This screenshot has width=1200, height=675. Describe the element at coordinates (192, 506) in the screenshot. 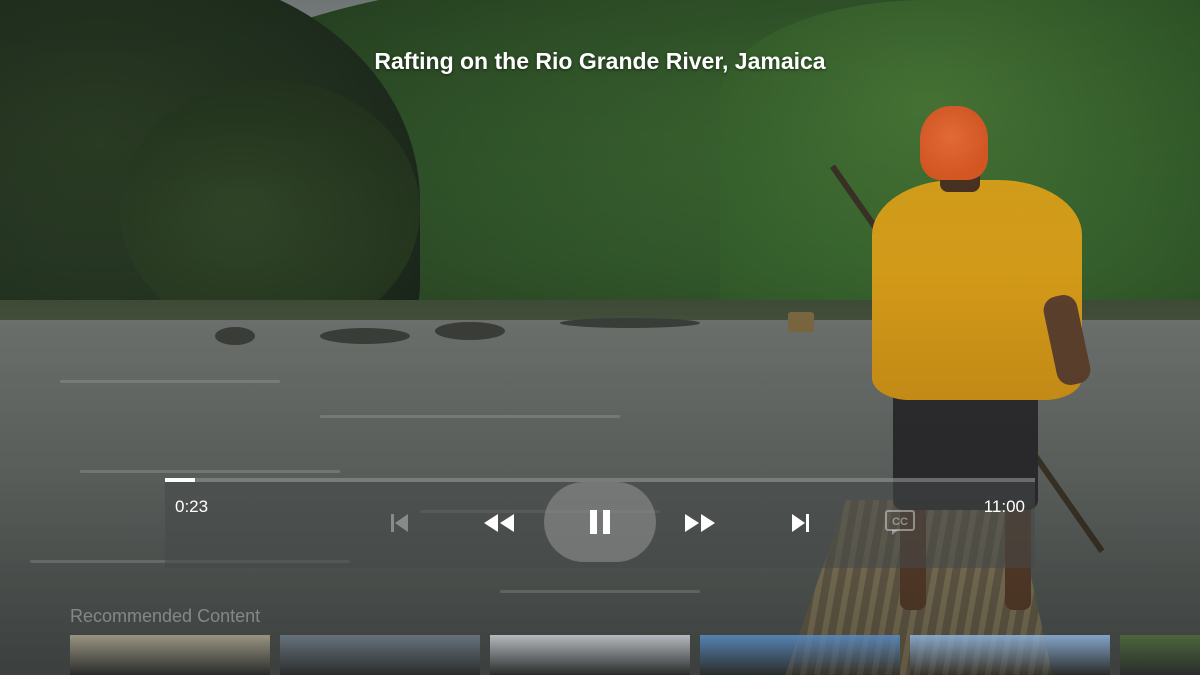

I see `elapsed-time: 0:23` at that location.